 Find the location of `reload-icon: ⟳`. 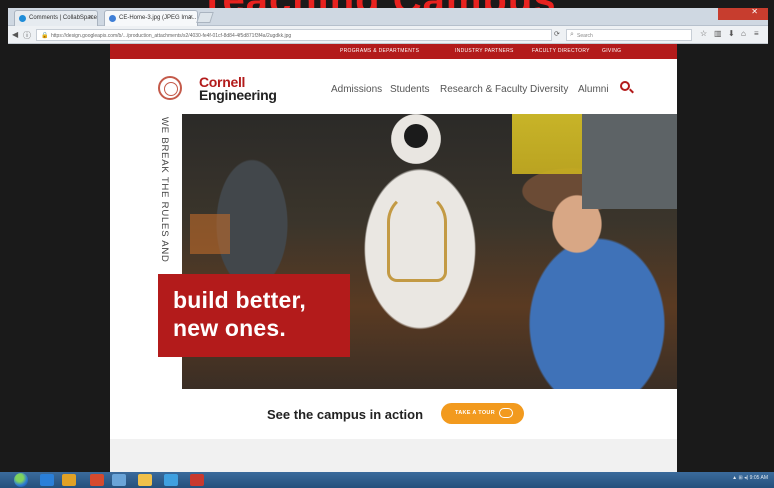

reload-icon: ⟳ is located at coordinates (557, 34).